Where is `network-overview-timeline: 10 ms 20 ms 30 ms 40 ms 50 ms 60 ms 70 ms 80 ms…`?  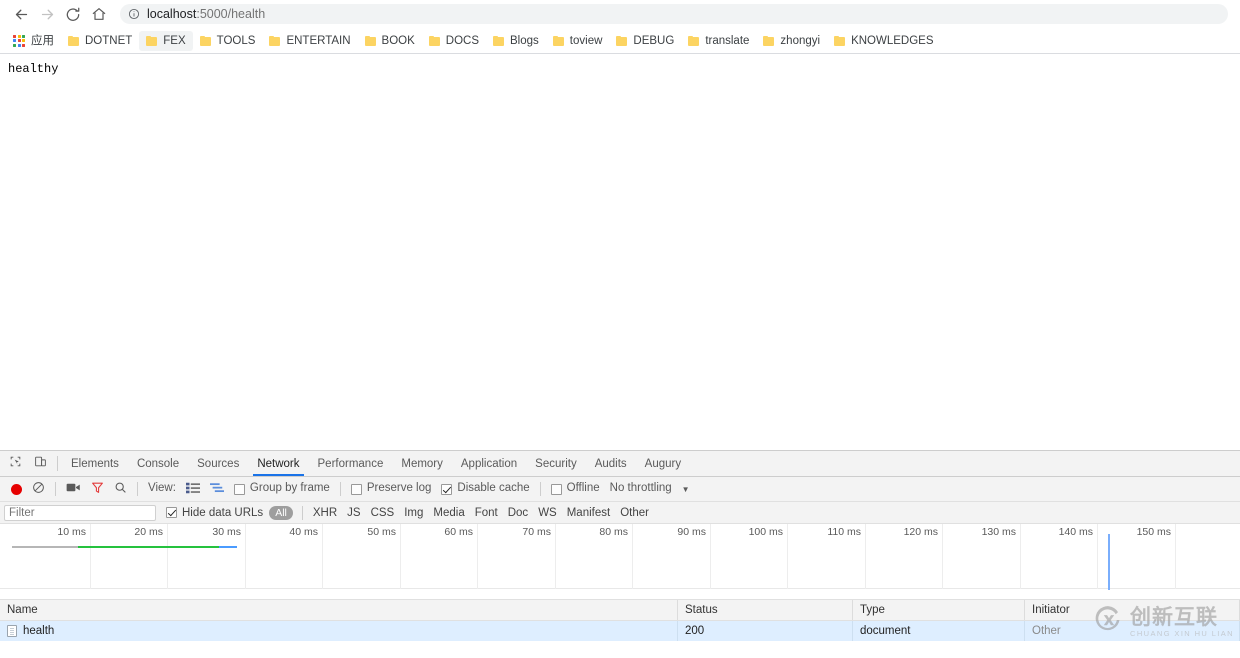
network-overview-timeline: 10 ms 20 ms 30 ms 40 ms 50 ms 60 ms 70 ms 80 ms… is located at coordinates (620, 562).